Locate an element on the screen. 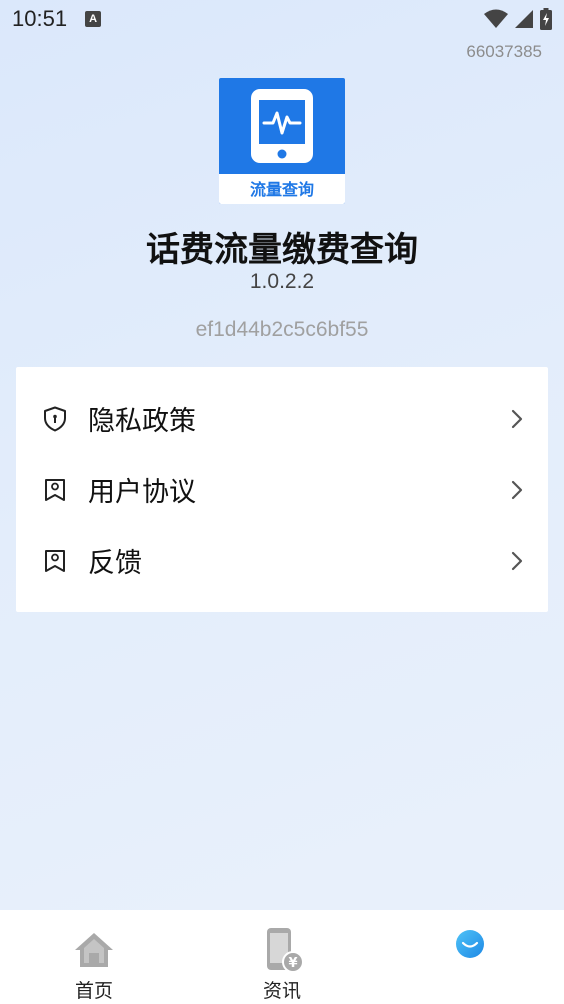 This screenshot has height=1004, width=564. app-version: 1.0.2.2 is located at coordinates (282, 281).